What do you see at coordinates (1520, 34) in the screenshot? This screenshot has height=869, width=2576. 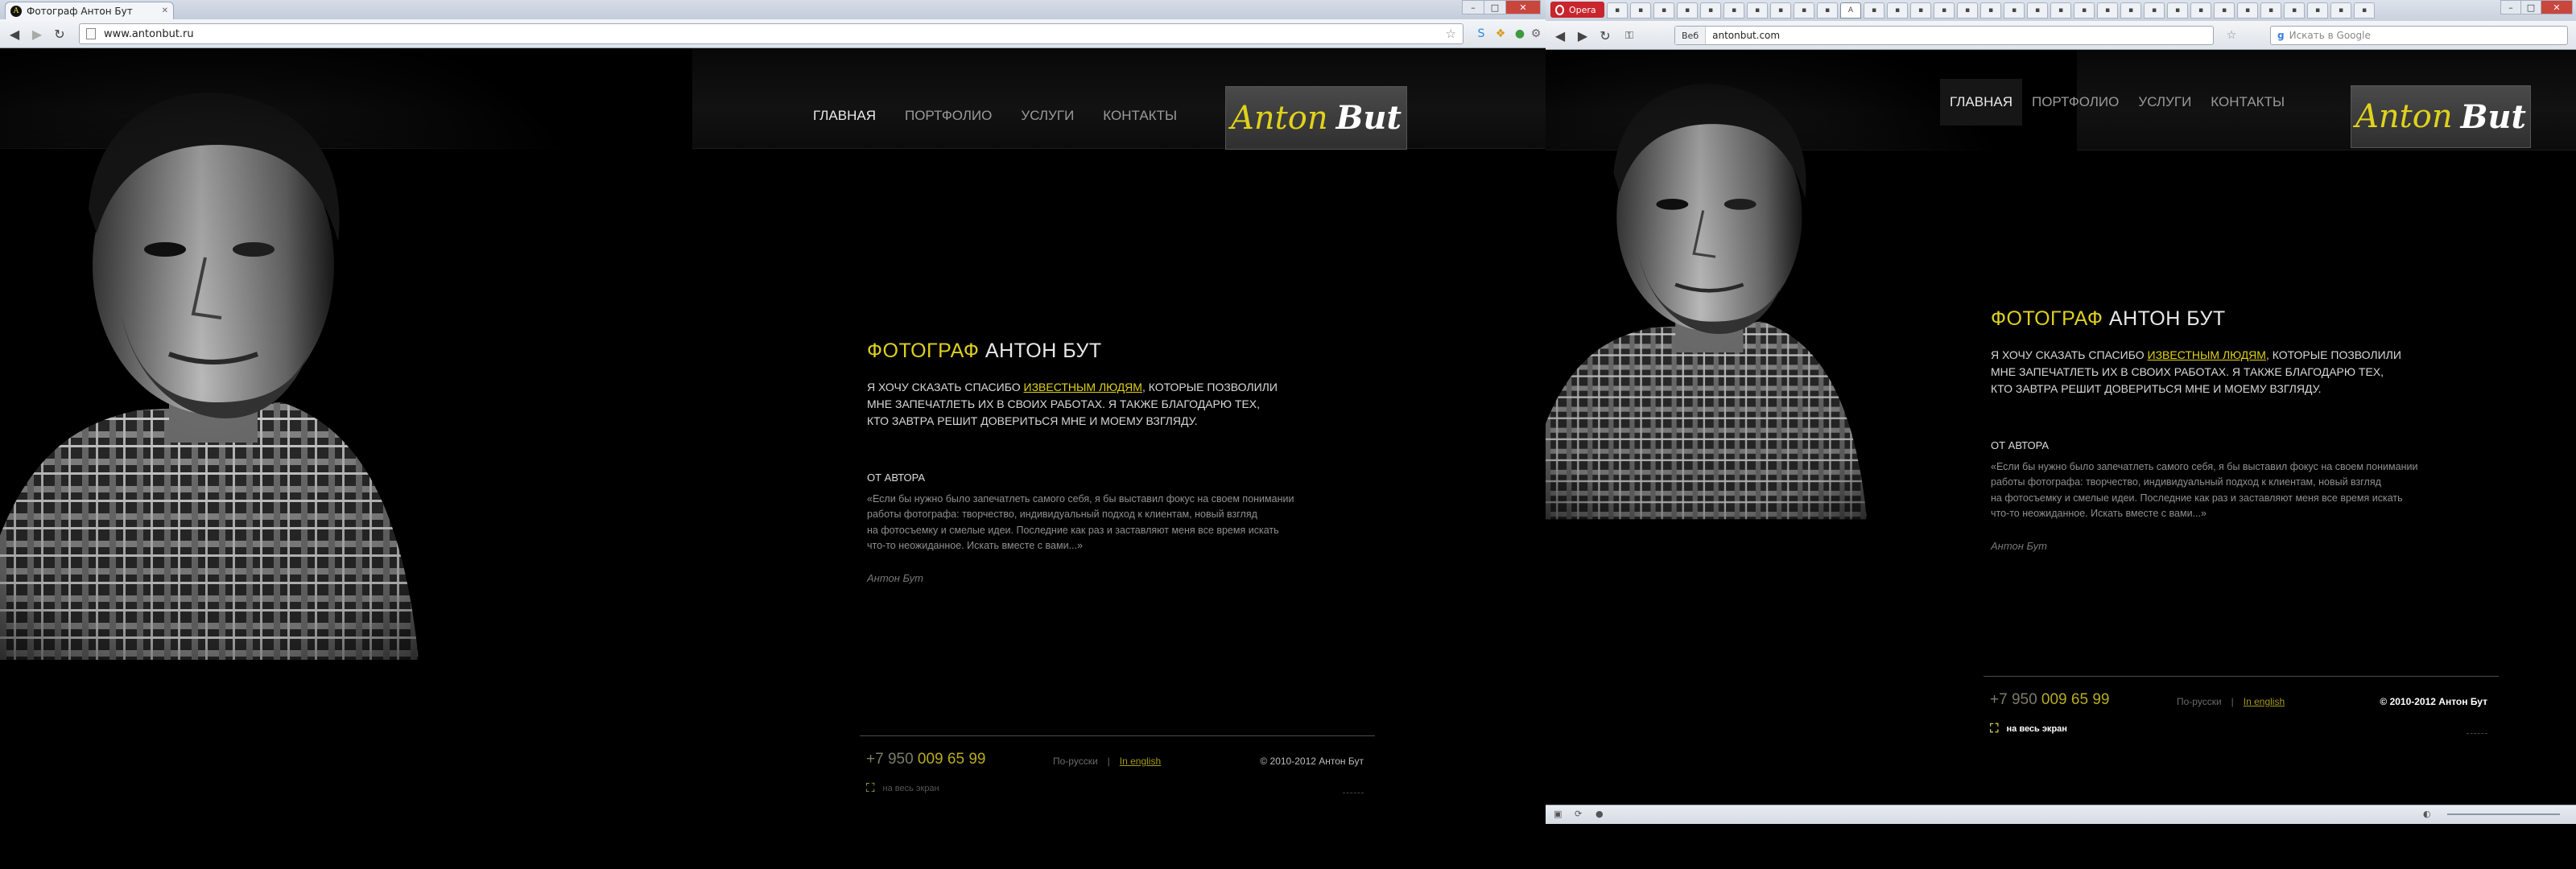 I see `extension-icon: ●` at bounding box center [1520, 34].